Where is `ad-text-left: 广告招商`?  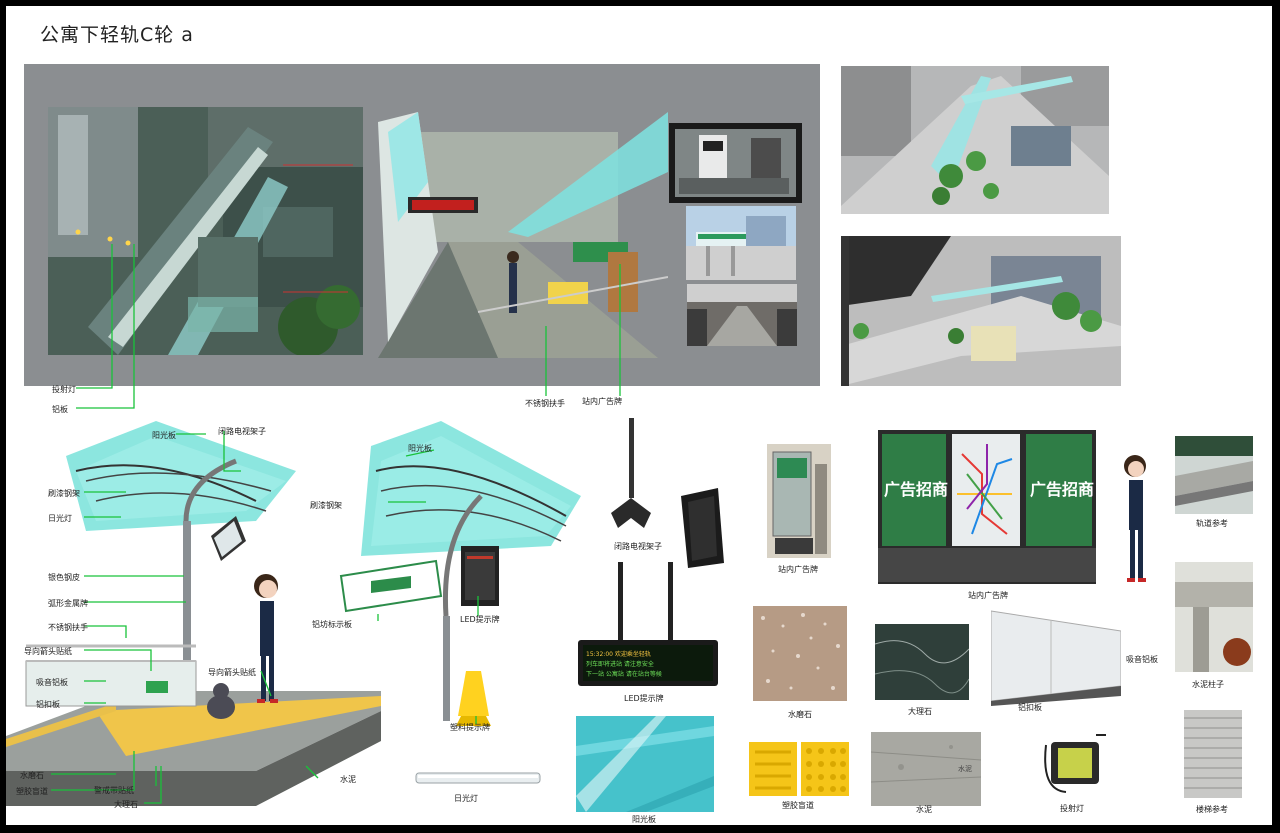 ad-text-left: 广告招商 is located at coordinates (916, 489).